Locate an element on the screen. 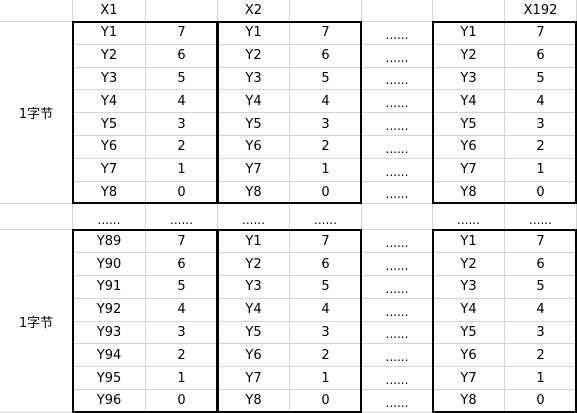 The height and width of the screenshot is (413, 577). bottom-y-cell: Y96 is located at coordinates (109, 401).